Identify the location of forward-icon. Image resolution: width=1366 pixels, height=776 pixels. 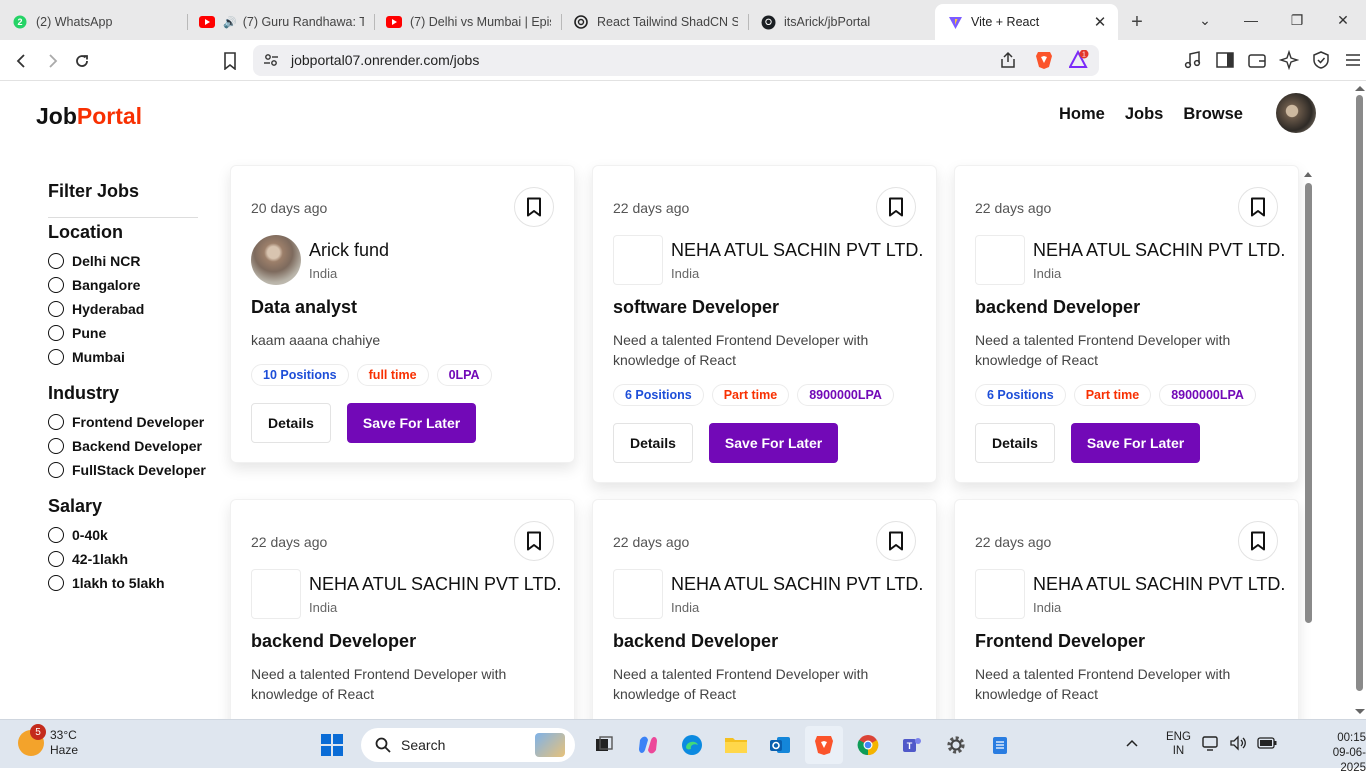
(52, 61).